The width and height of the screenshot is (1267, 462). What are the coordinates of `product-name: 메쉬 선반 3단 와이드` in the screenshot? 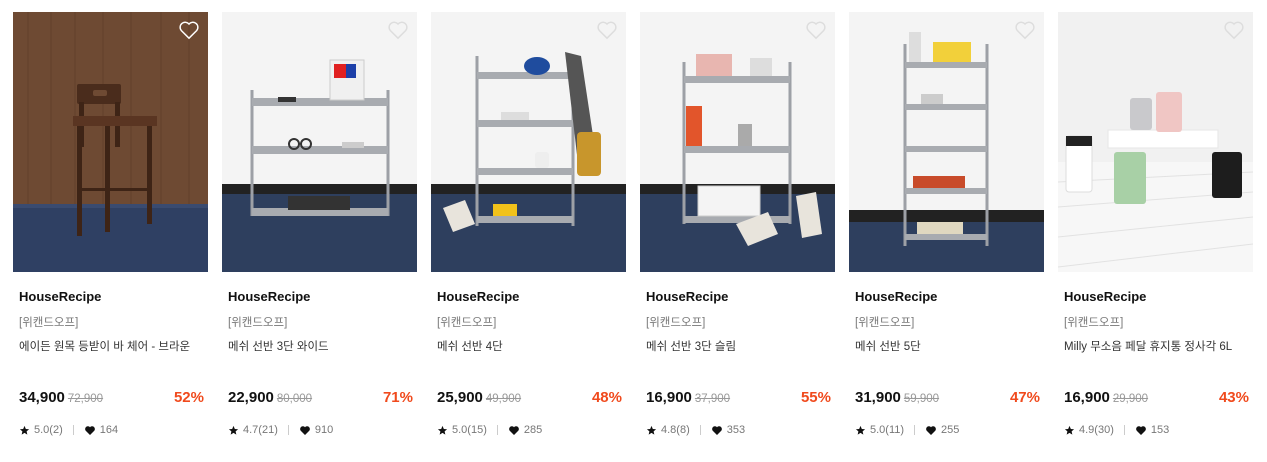 It's located at (319, 346).